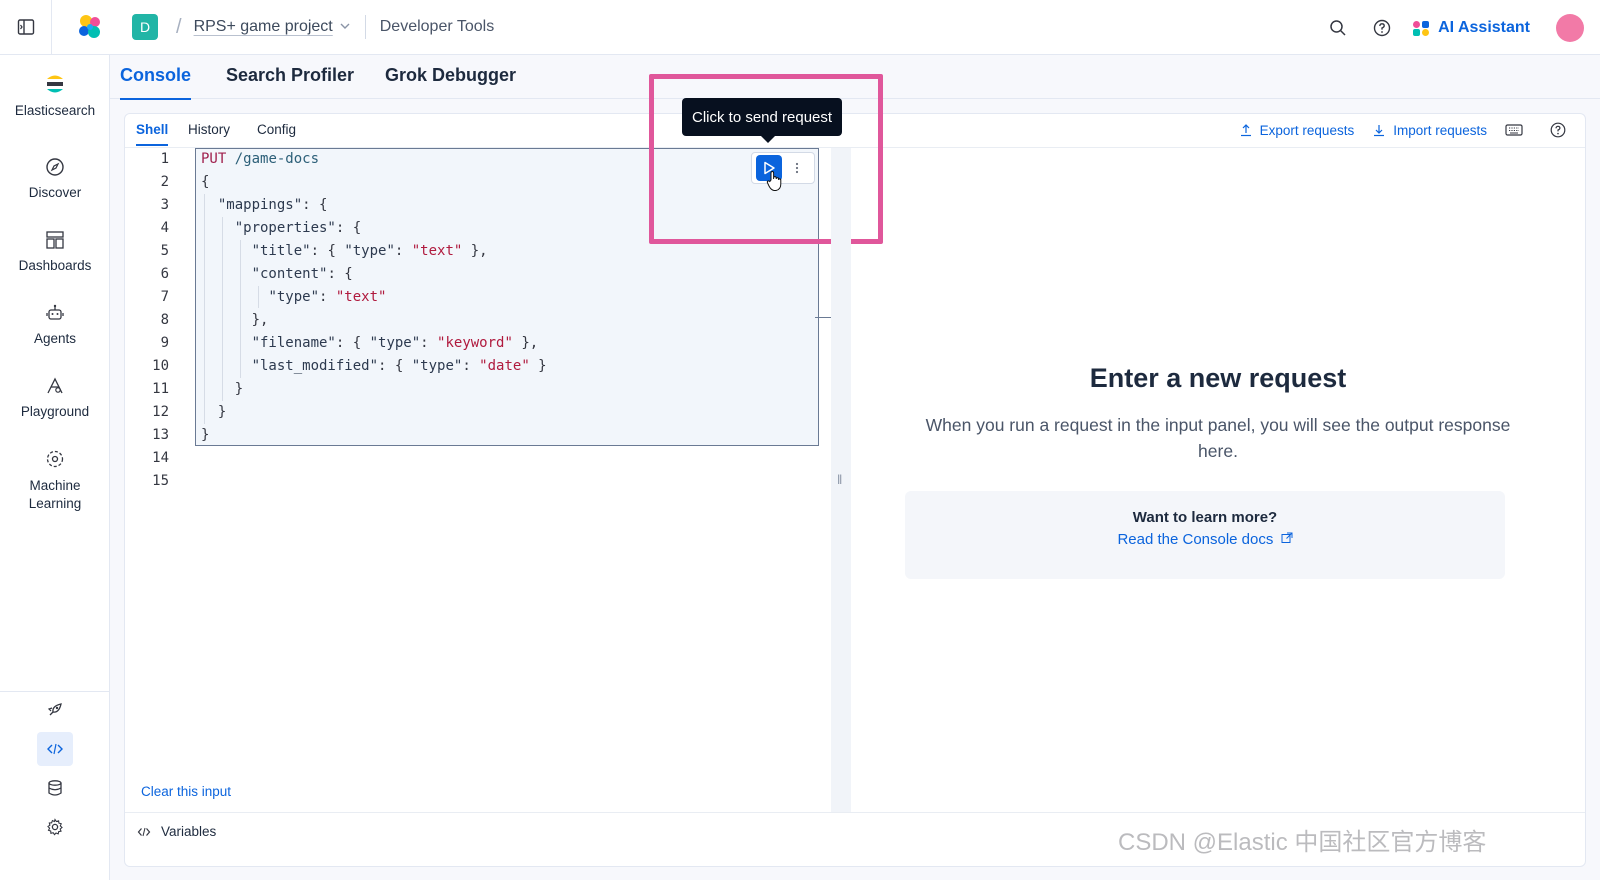 Image resolution: width=1600 pixels, height=880 pixels. What do you see at coordinates (156, 82) in the screenshot?
I see `tab-console: Console` at bounding box center [156, 82].